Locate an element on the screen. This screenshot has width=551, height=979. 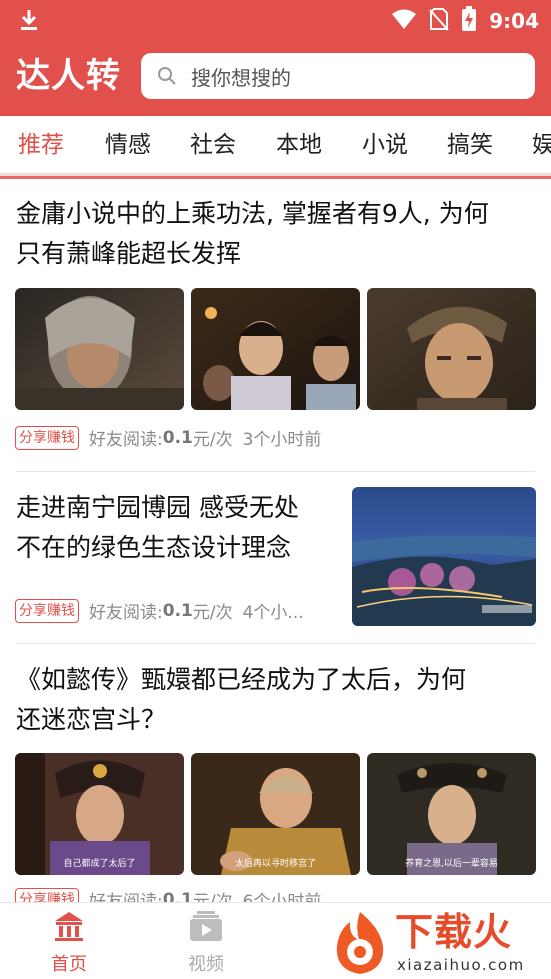
publish-time: 3个小时前 is located at coordinates (282, 440).